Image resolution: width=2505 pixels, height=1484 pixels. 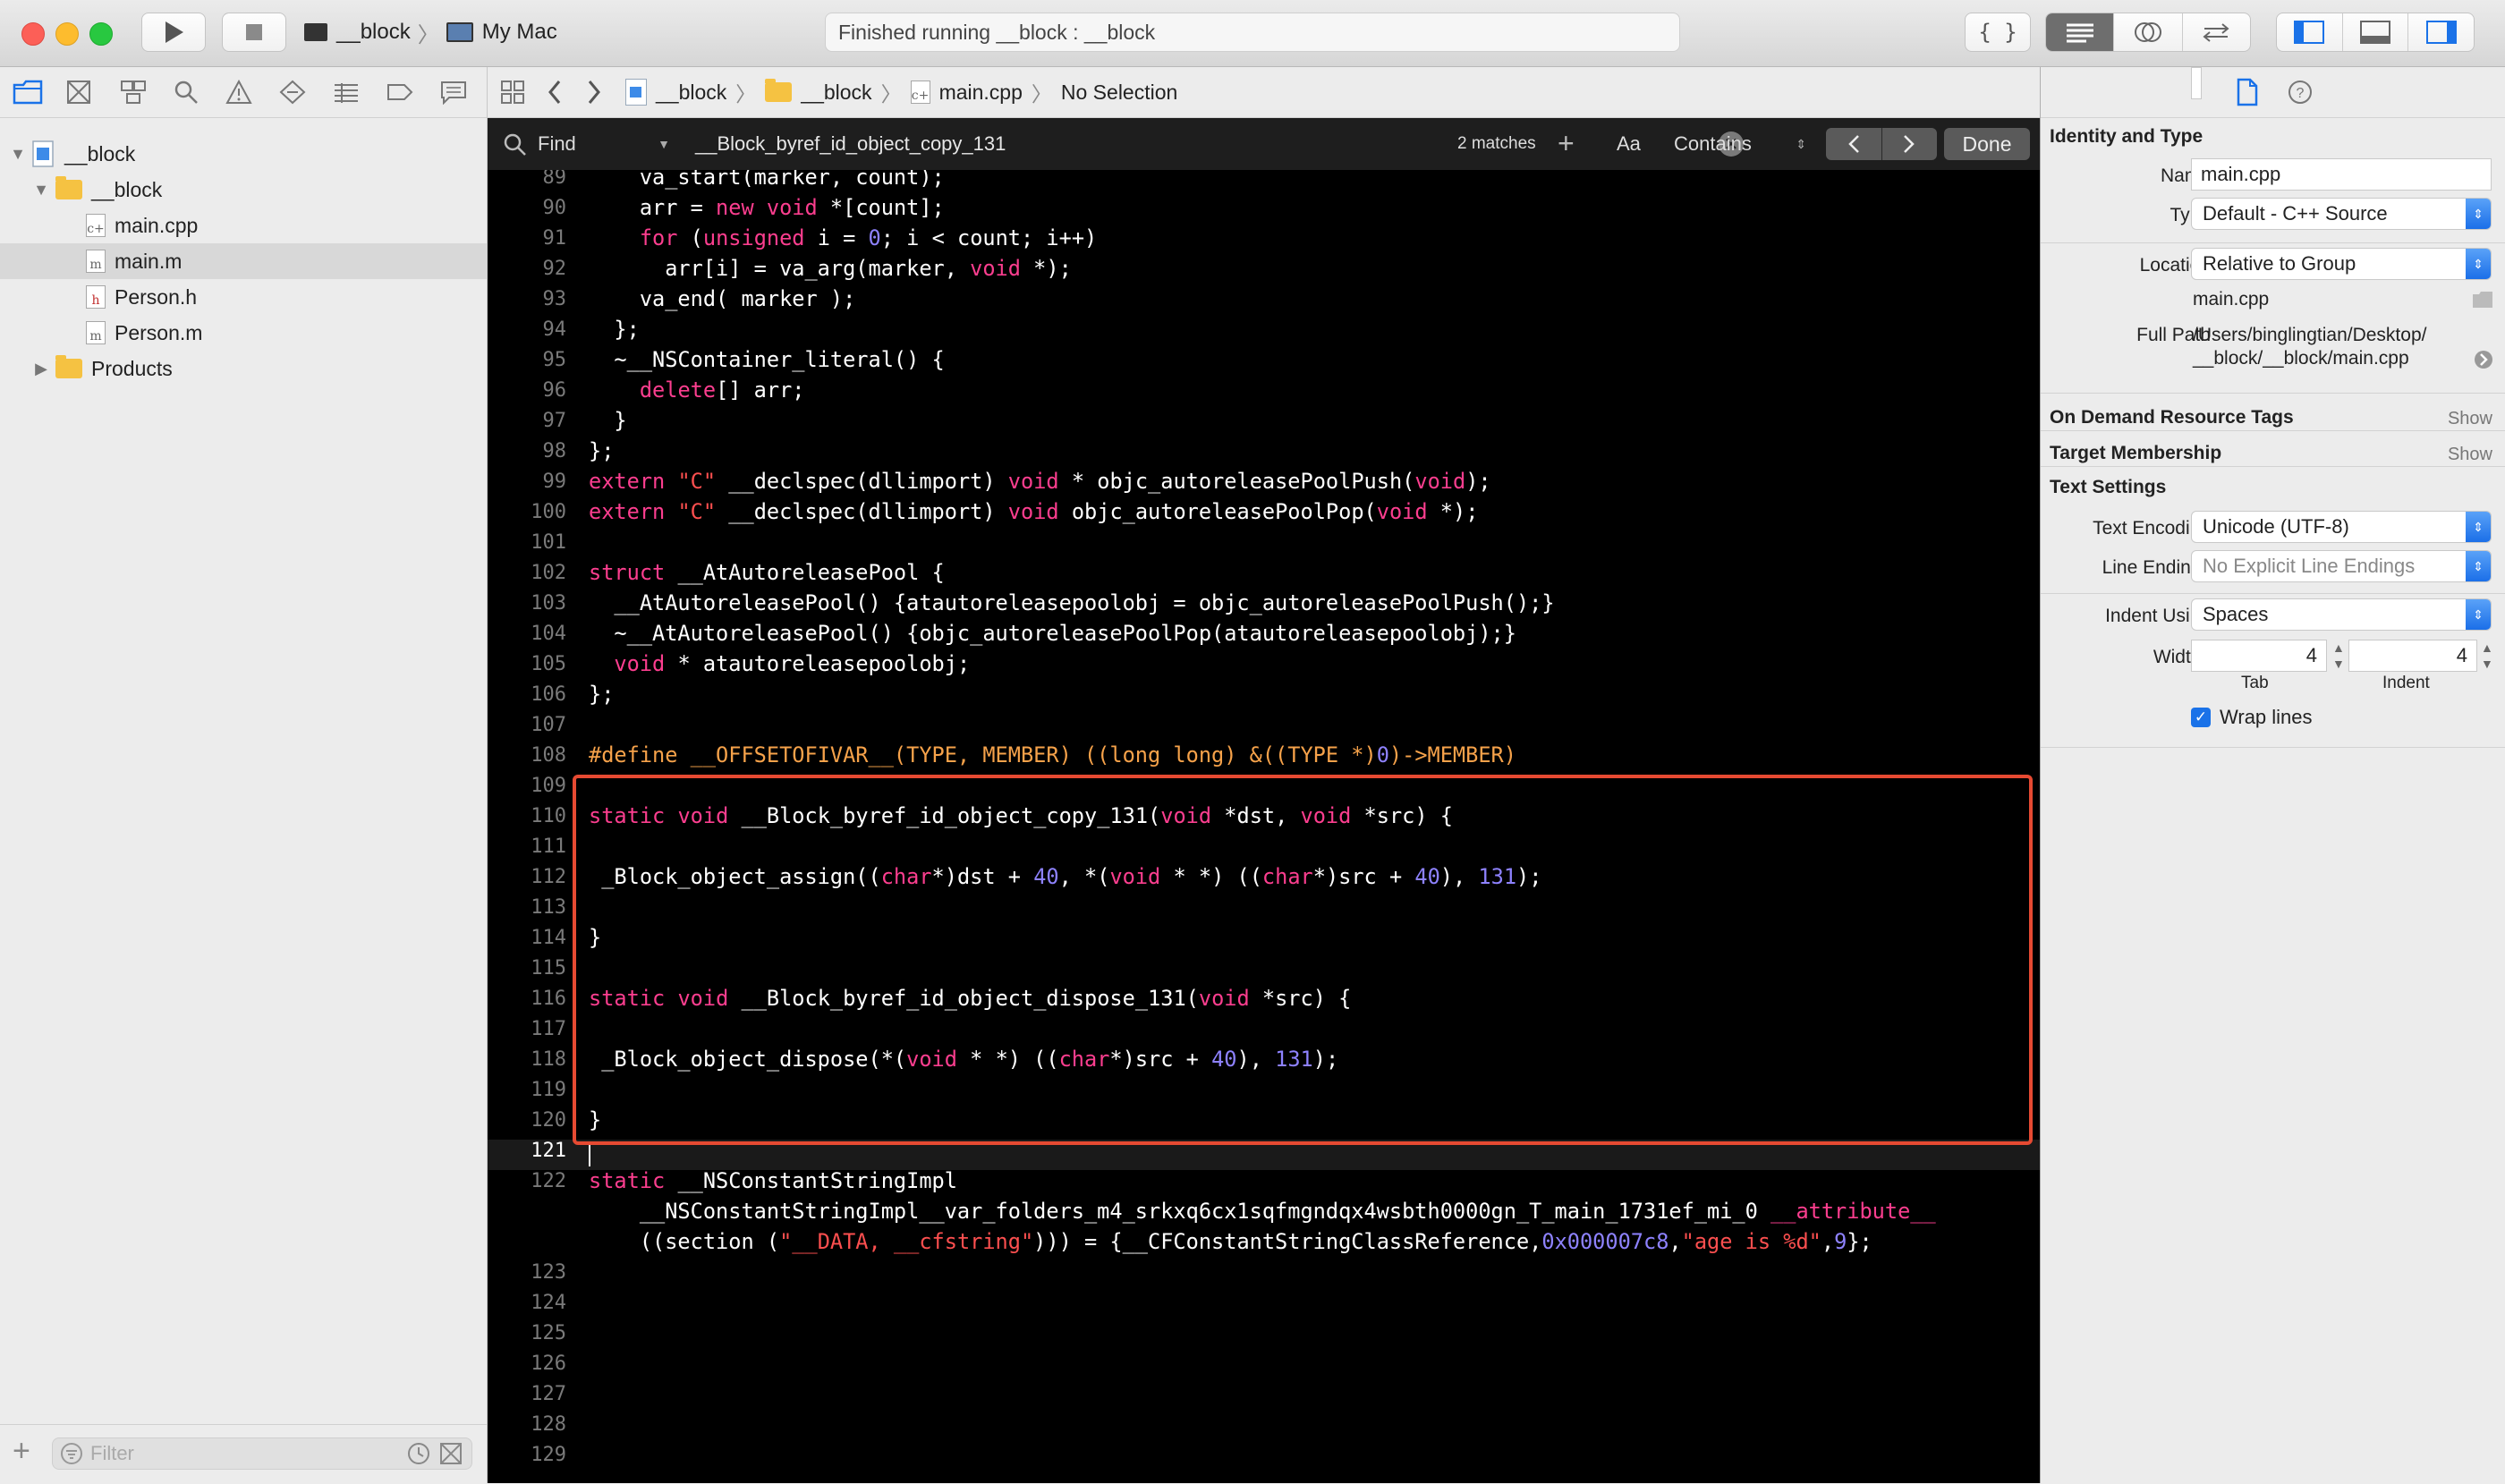 What do you see at coordinates (555, 238) in the screenshot?
I see `line-number: 91` at bounding box center [555, 238].